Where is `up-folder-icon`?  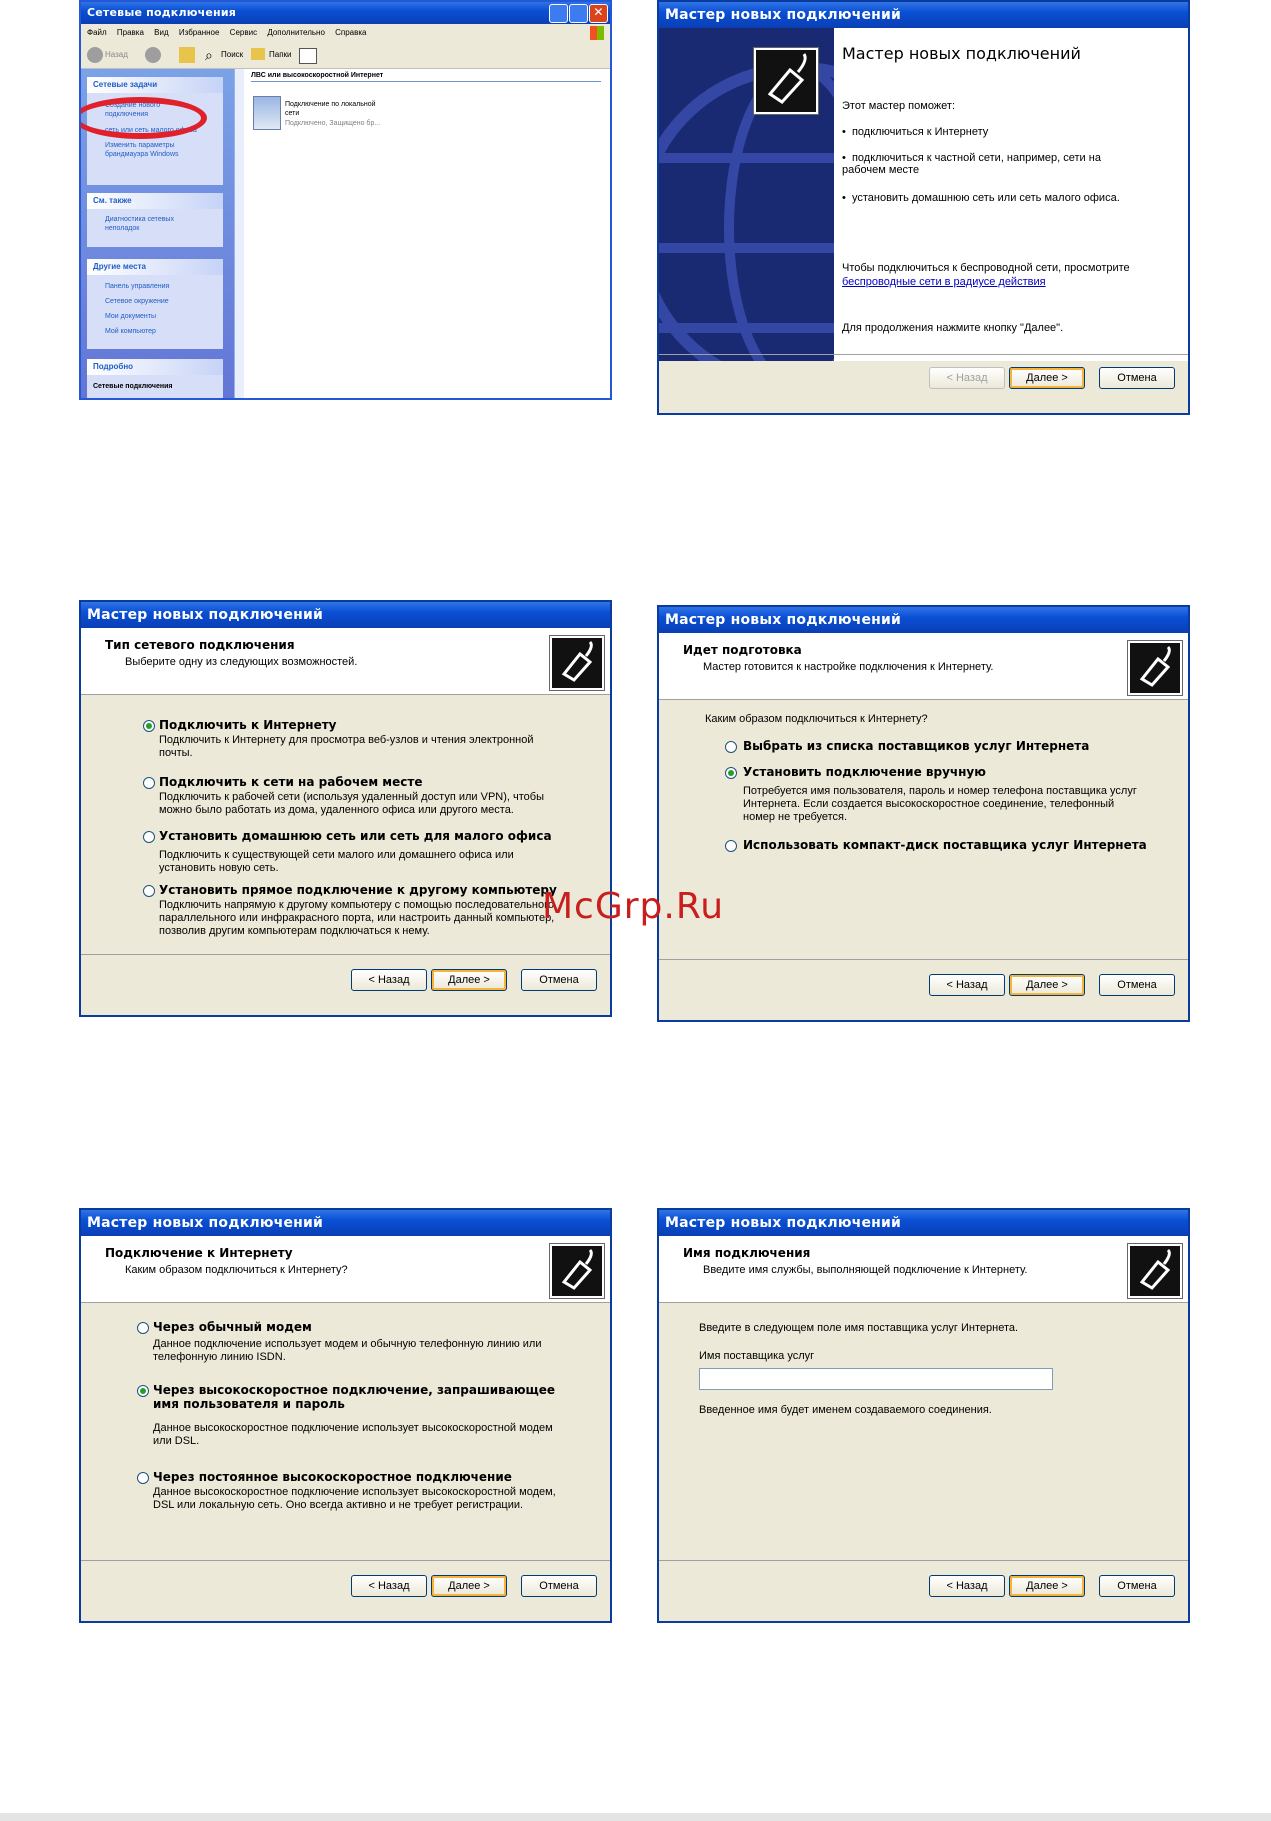 up-folder-icon is located at coordinates (187, 55).